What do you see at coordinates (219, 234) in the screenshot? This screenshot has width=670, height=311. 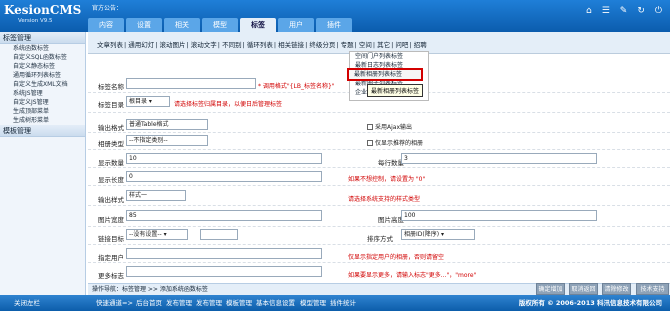 I see `target-custom-field` at bounding box center [219, 234].